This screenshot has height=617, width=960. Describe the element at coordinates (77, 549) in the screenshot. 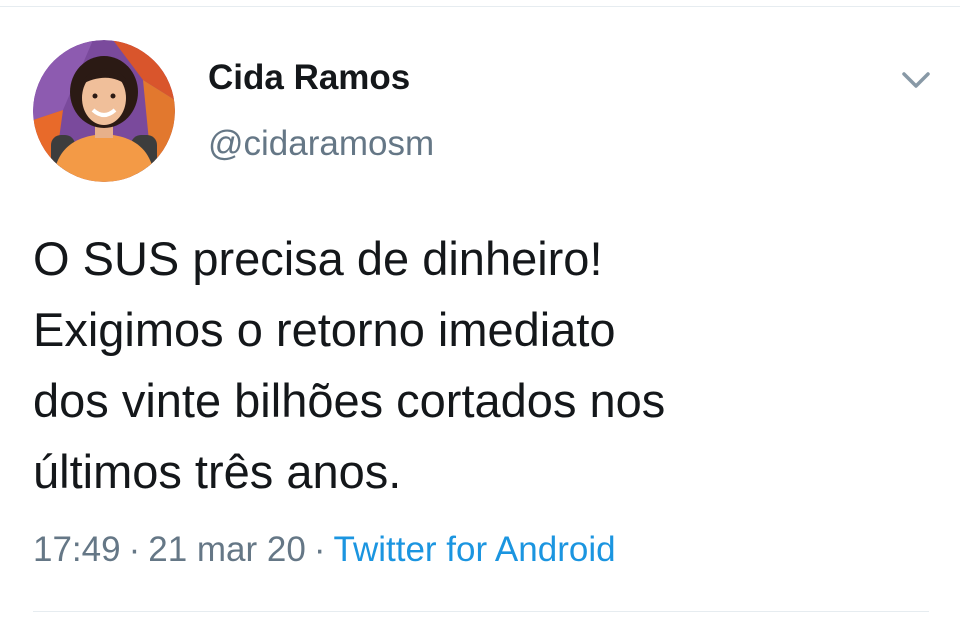

I see `tweet-time: 17:49` at that location.